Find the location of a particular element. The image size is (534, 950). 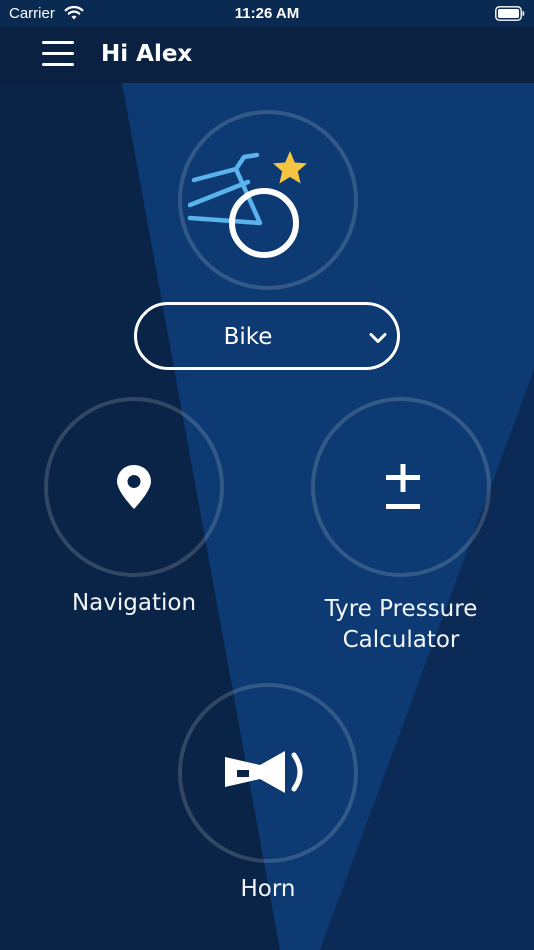

location-pin-icon is located at coordinates (134, 487).